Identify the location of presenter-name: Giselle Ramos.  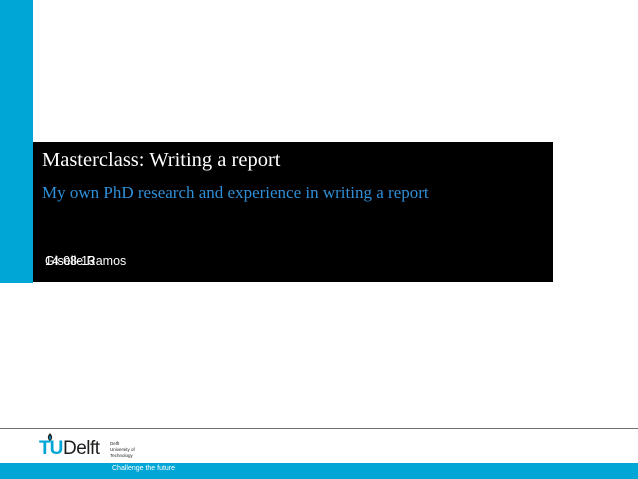
(86, 261).